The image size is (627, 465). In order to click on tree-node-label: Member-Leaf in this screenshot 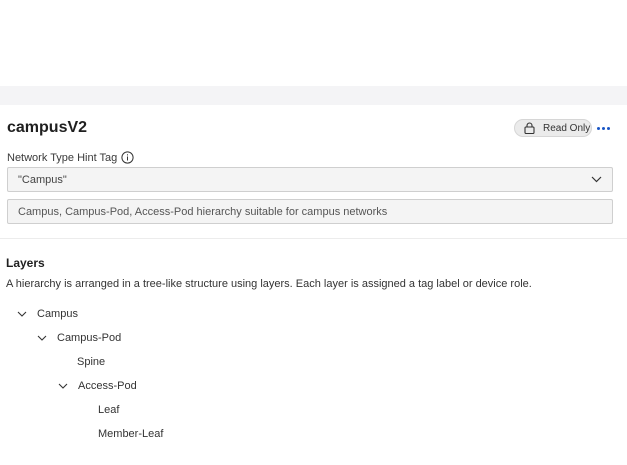, I will do `click(131, 434)`.